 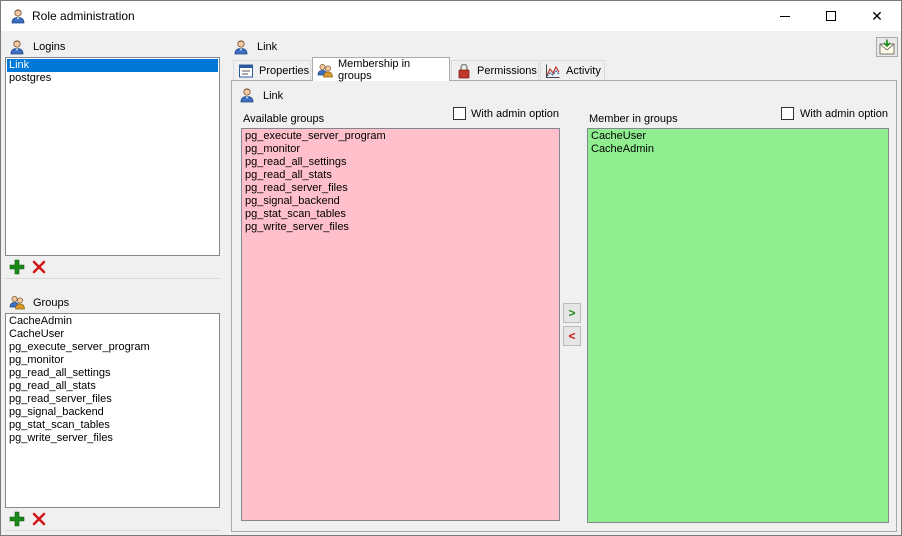 What do you see at coordinates (241, 47) in the screenshot?
I see `selected-role-icon` at bounding box center [241, 47].